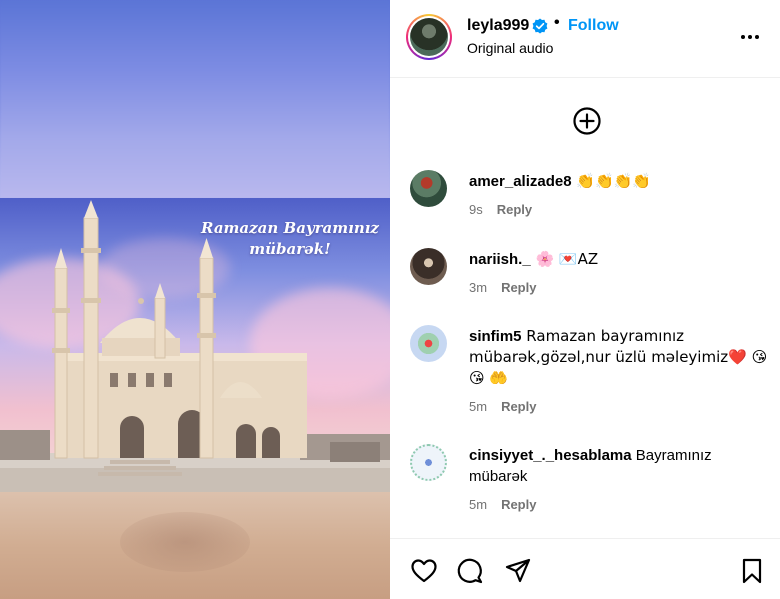 Image resolution: width=780 pixels, height=599 pixels. What do you see at coordinates (498, 26) in the screenshot?
I see `author-username: leyla999` at bounding box center [498, 26].